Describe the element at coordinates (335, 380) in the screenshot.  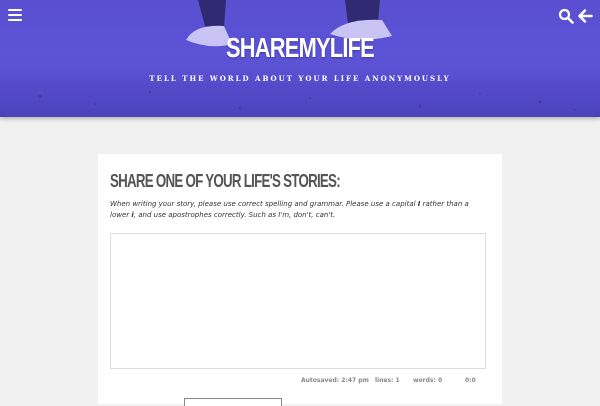
I see `autosave-status: Autosaved: 2:47 pm` at that location.